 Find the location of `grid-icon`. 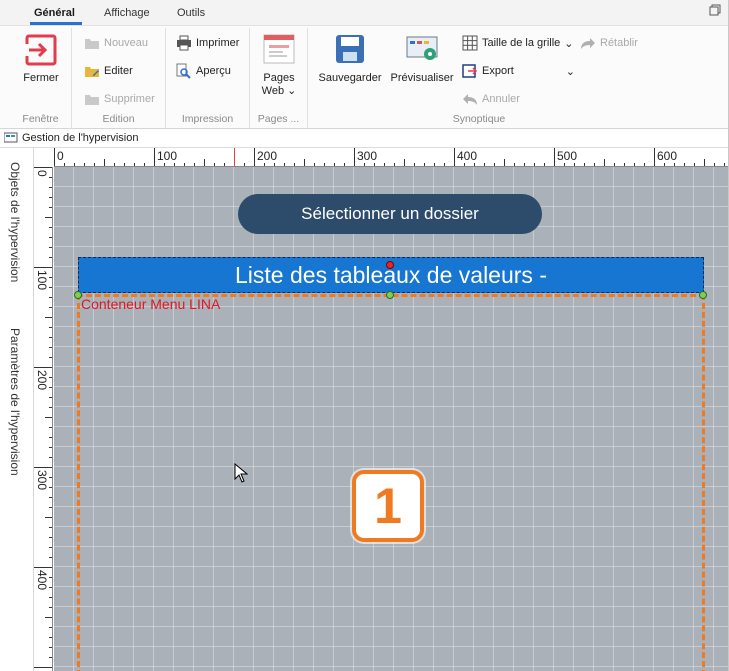

grid-icon is located at coordinates (470, 43).